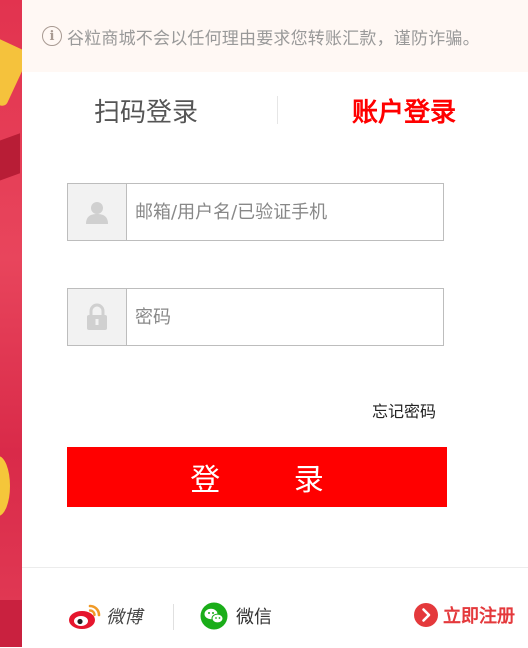 The width and height of the screenshot is (528, 648). What do you see at coordinates (97, 212) in the screenshot?
I see `user-icon` at bounding box center [97, 212].